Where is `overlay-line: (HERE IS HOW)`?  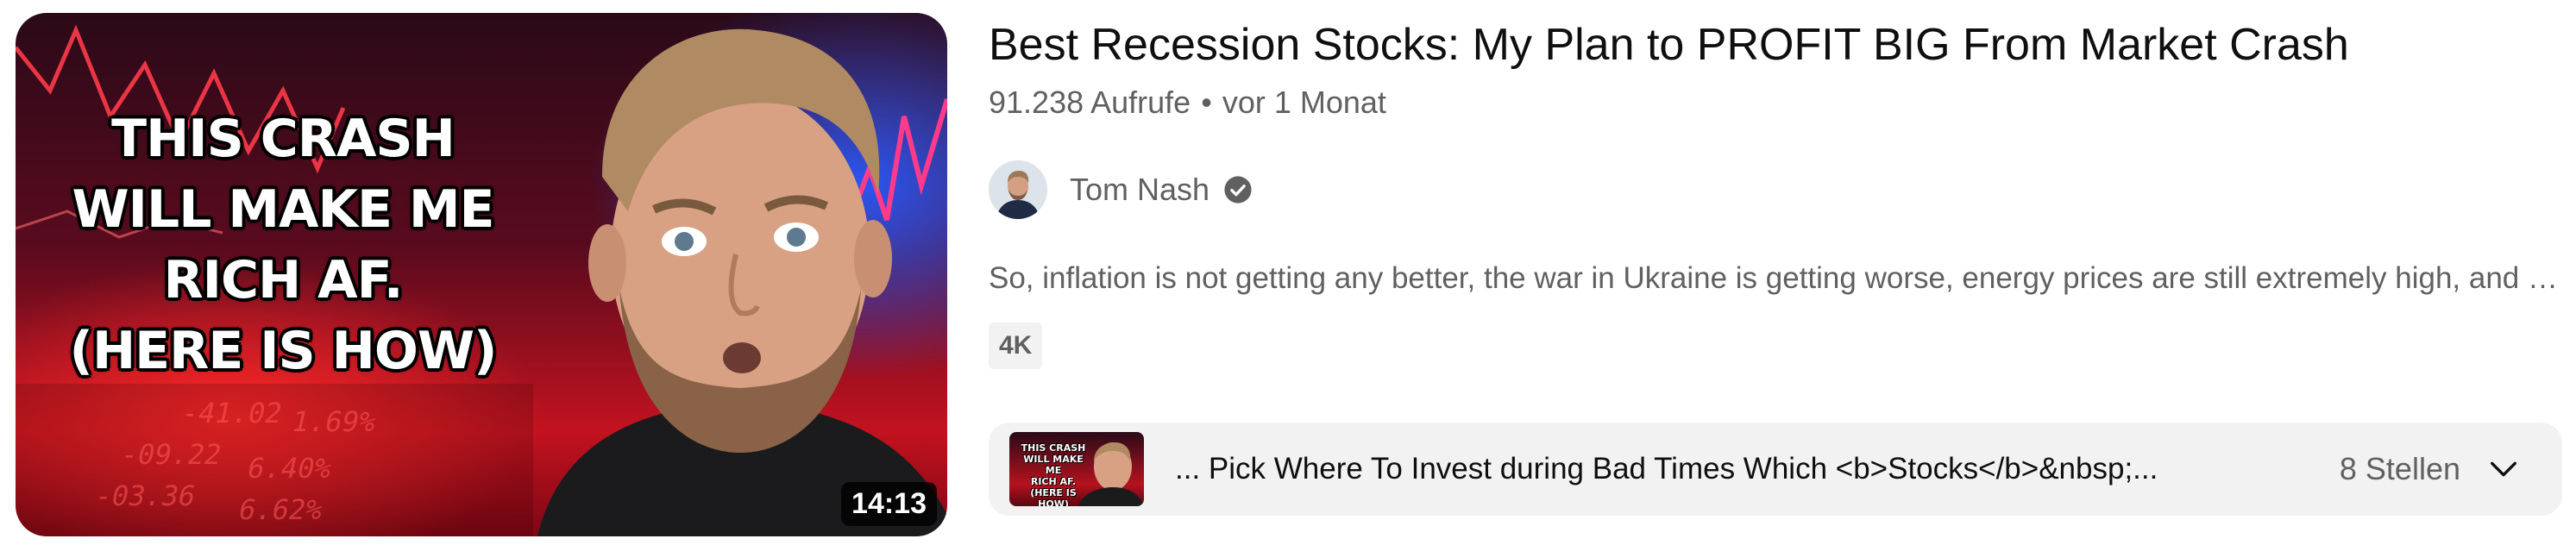 overlay-line: (HERE IS HOW) is located at coordinates (283, 351).